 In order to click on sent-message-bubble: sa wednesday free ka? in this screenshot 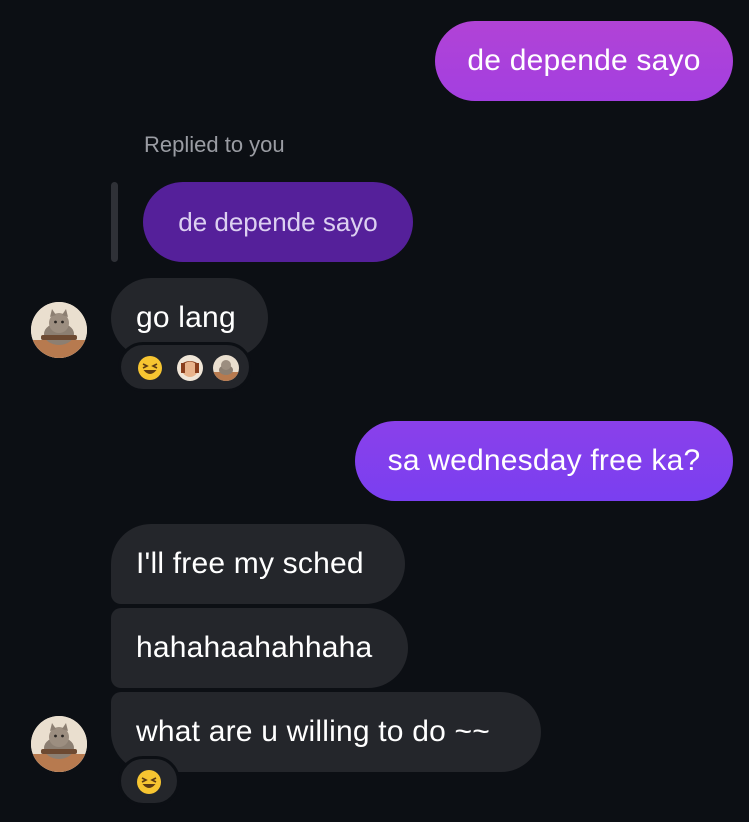, I will do `click(544, 461)`.